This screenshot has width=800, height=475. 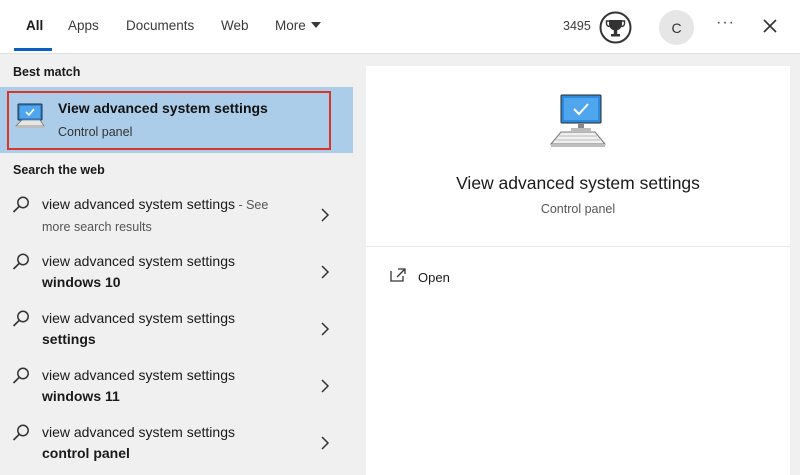 I want to click on web-result-item: view advanced system settings windows 11, so click(x=176, y=387).